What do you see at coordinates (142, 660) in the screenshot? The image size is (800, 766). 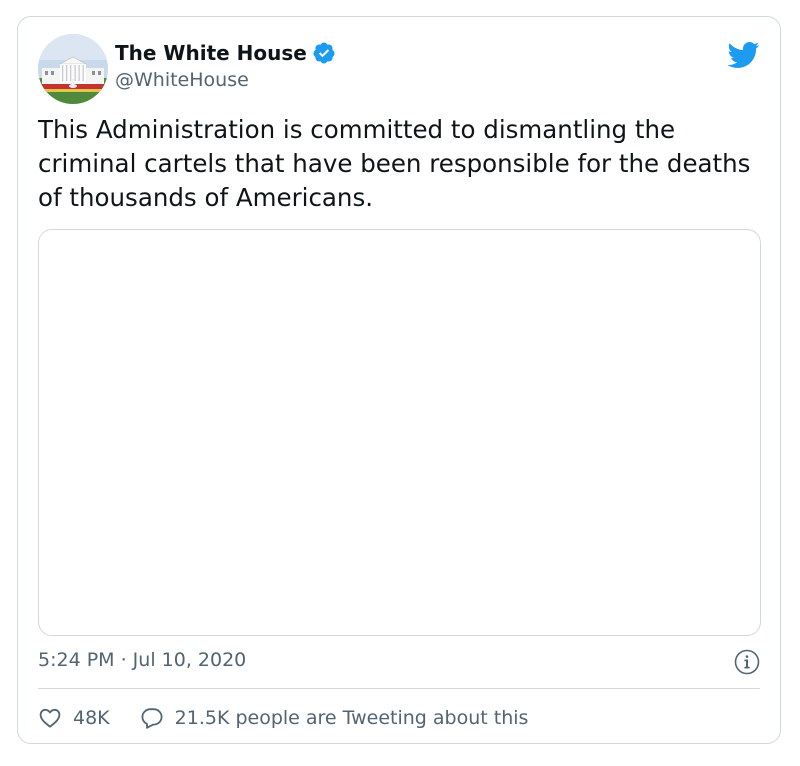 I see `tweet-timestamp: 5:24 PM · Jul 10, 2020` at bounding box center [142, 660].